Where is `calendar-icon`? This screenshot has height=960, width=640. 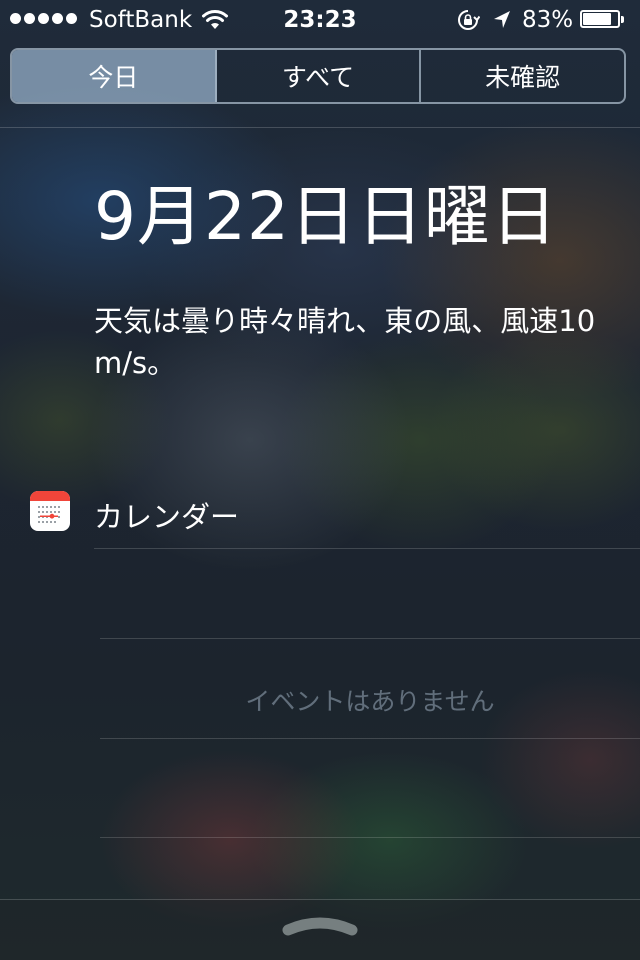 calendar-icon is located at coordinates (50, 511).